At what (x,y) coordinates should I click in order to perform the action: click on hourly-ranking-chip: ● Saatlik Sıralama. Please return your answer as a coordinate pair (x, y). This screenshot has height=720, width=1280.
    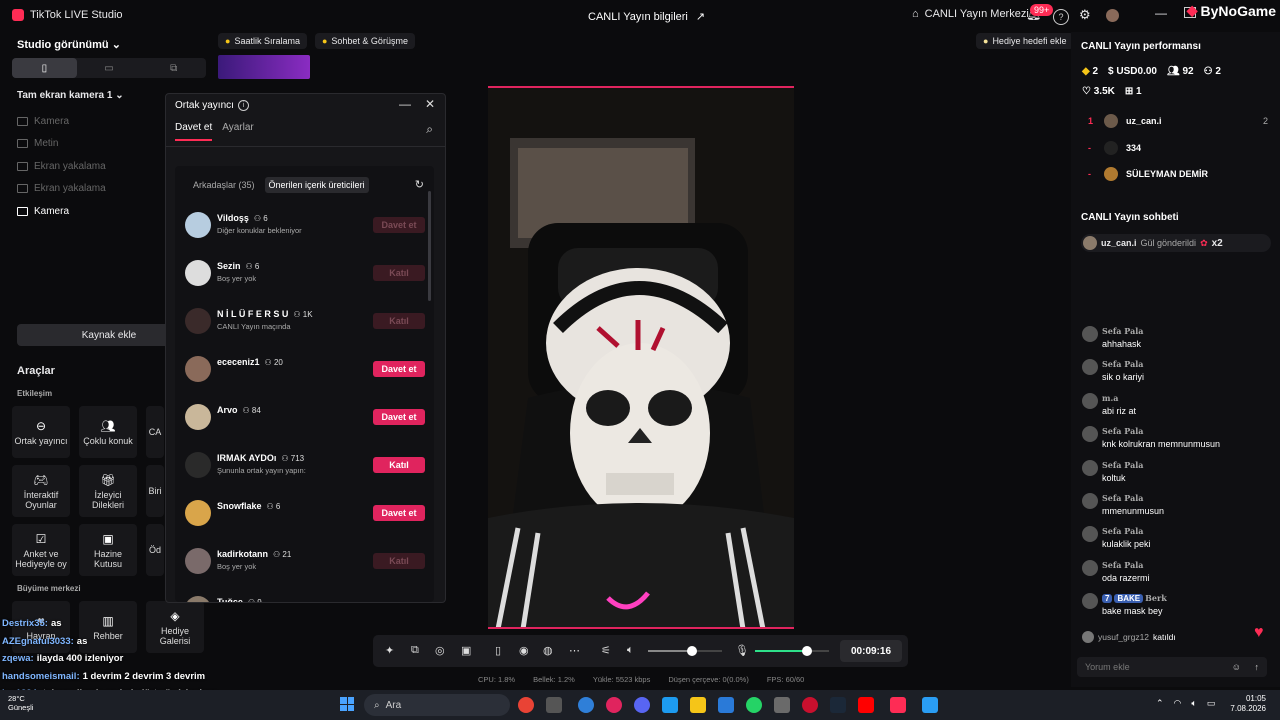
    Looking at the image, I should click on (262, 41).